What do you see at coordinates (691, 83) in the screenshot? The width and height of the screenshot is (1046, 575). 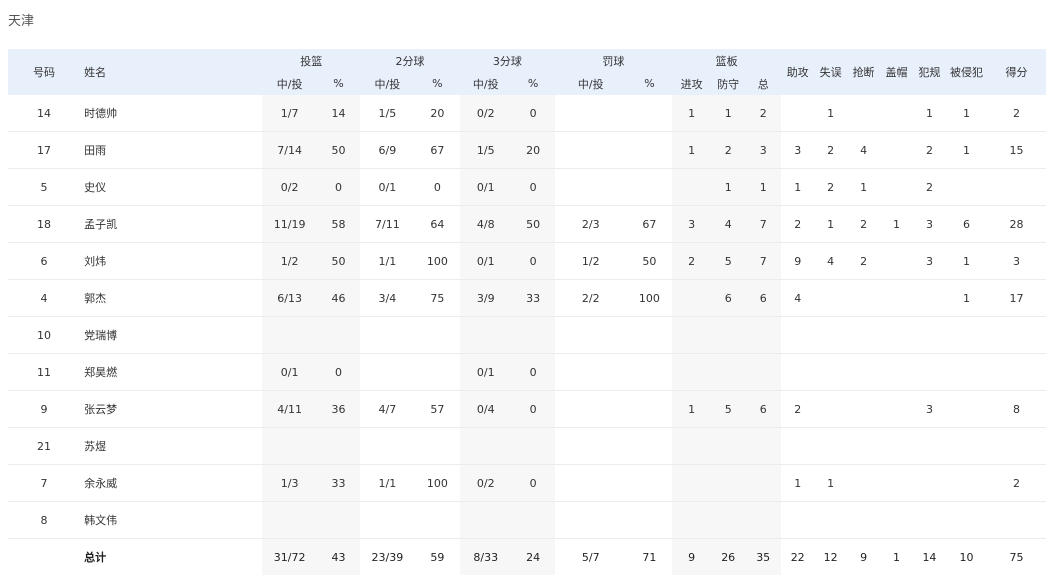 I see `col-off-reb-header: 进攻` at bounding box center [691, 83].